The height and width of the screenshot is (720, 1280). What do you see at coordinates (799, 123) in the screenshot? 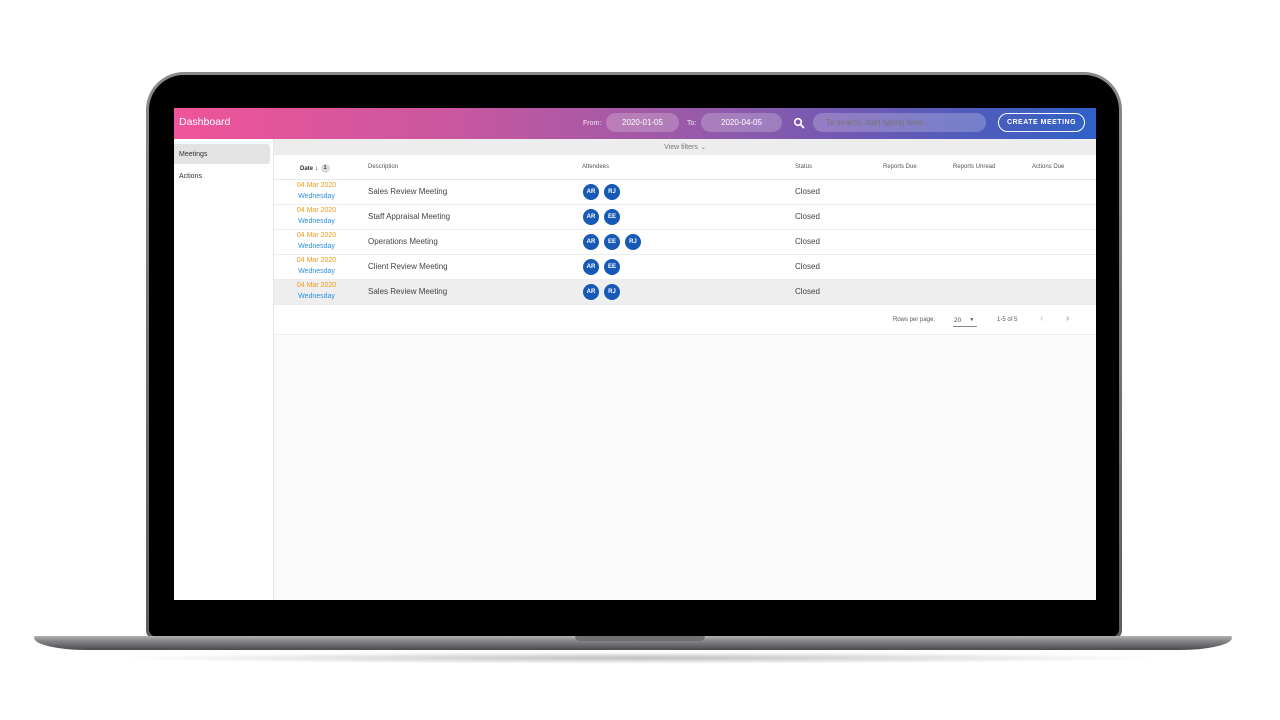
I see `search-icon` at bounding box center [799, 123].